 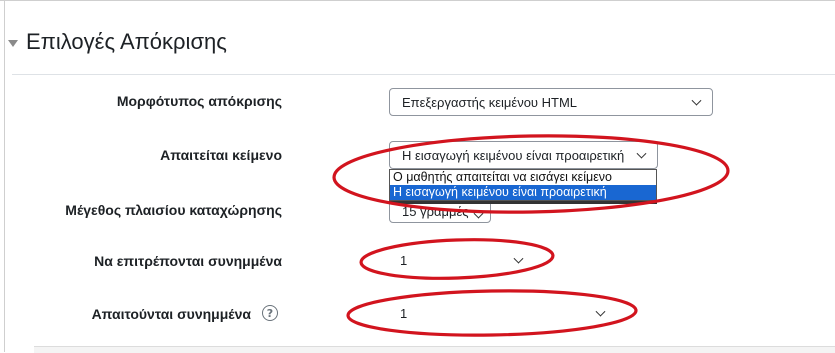 What do you see at coordinates (417, 0) in the screenshot?
I see `frame-top-edge` at bounding box center [417, 0].